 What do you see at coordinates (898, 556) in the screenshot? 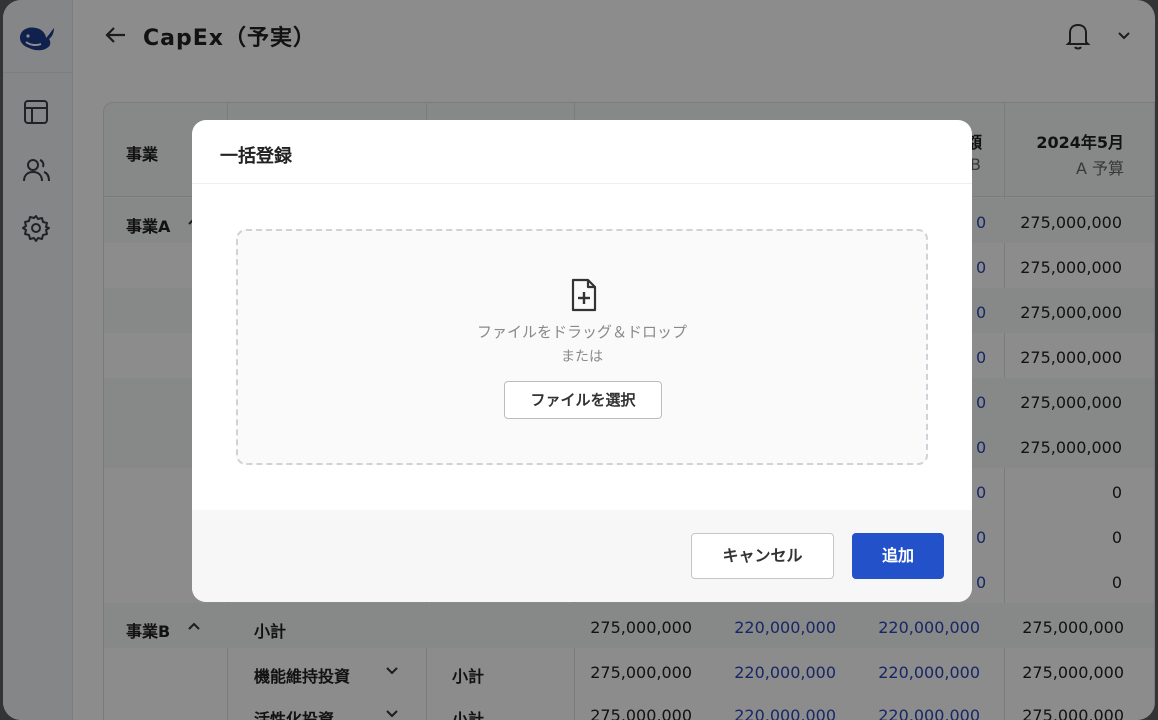
I see `add-button: 追加` at bounding box center [898, 556].